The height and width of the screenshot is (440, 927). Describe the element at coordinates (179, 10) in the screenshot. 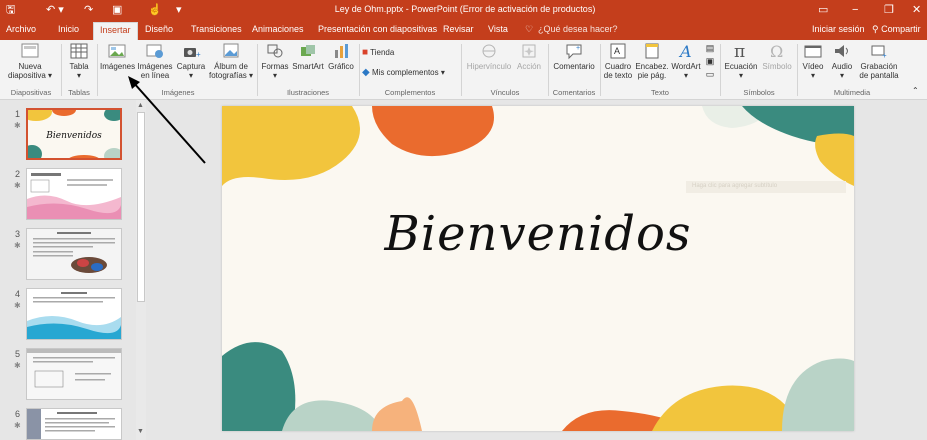

I see `customize-qa-icon: ▾` at that location.